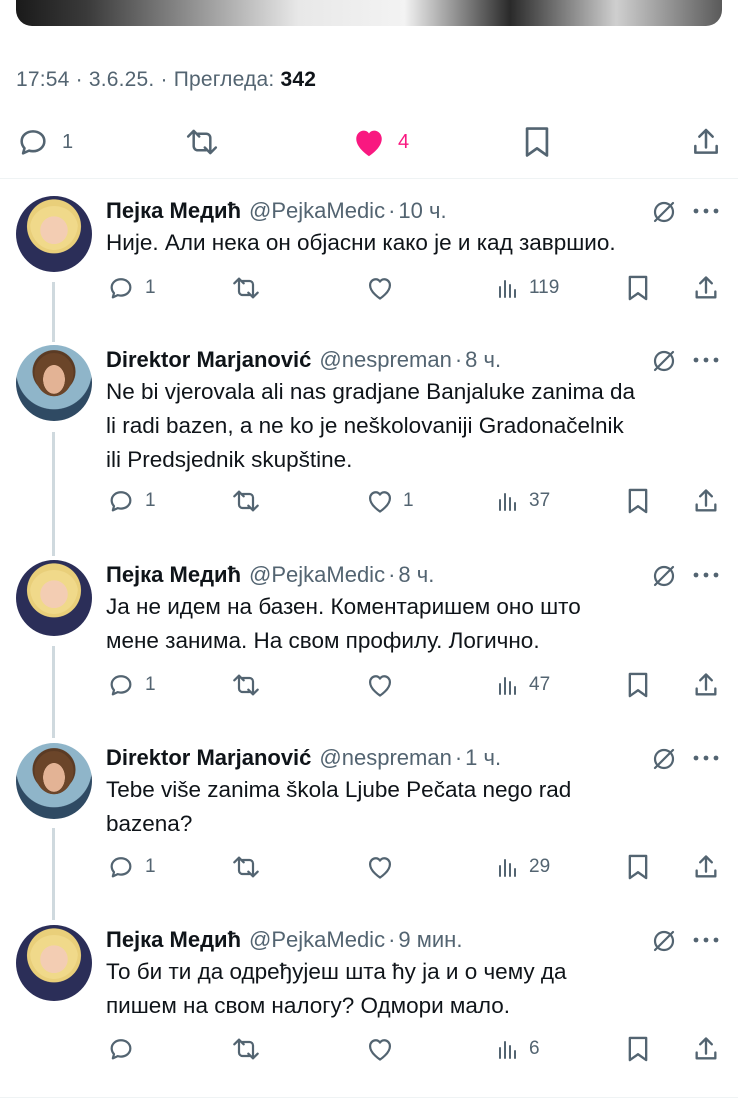 Image resolution: width=738 pixels, height=1100 pixels. I want to click on reply-action-bar: 1 1 37, so click(414, 501).